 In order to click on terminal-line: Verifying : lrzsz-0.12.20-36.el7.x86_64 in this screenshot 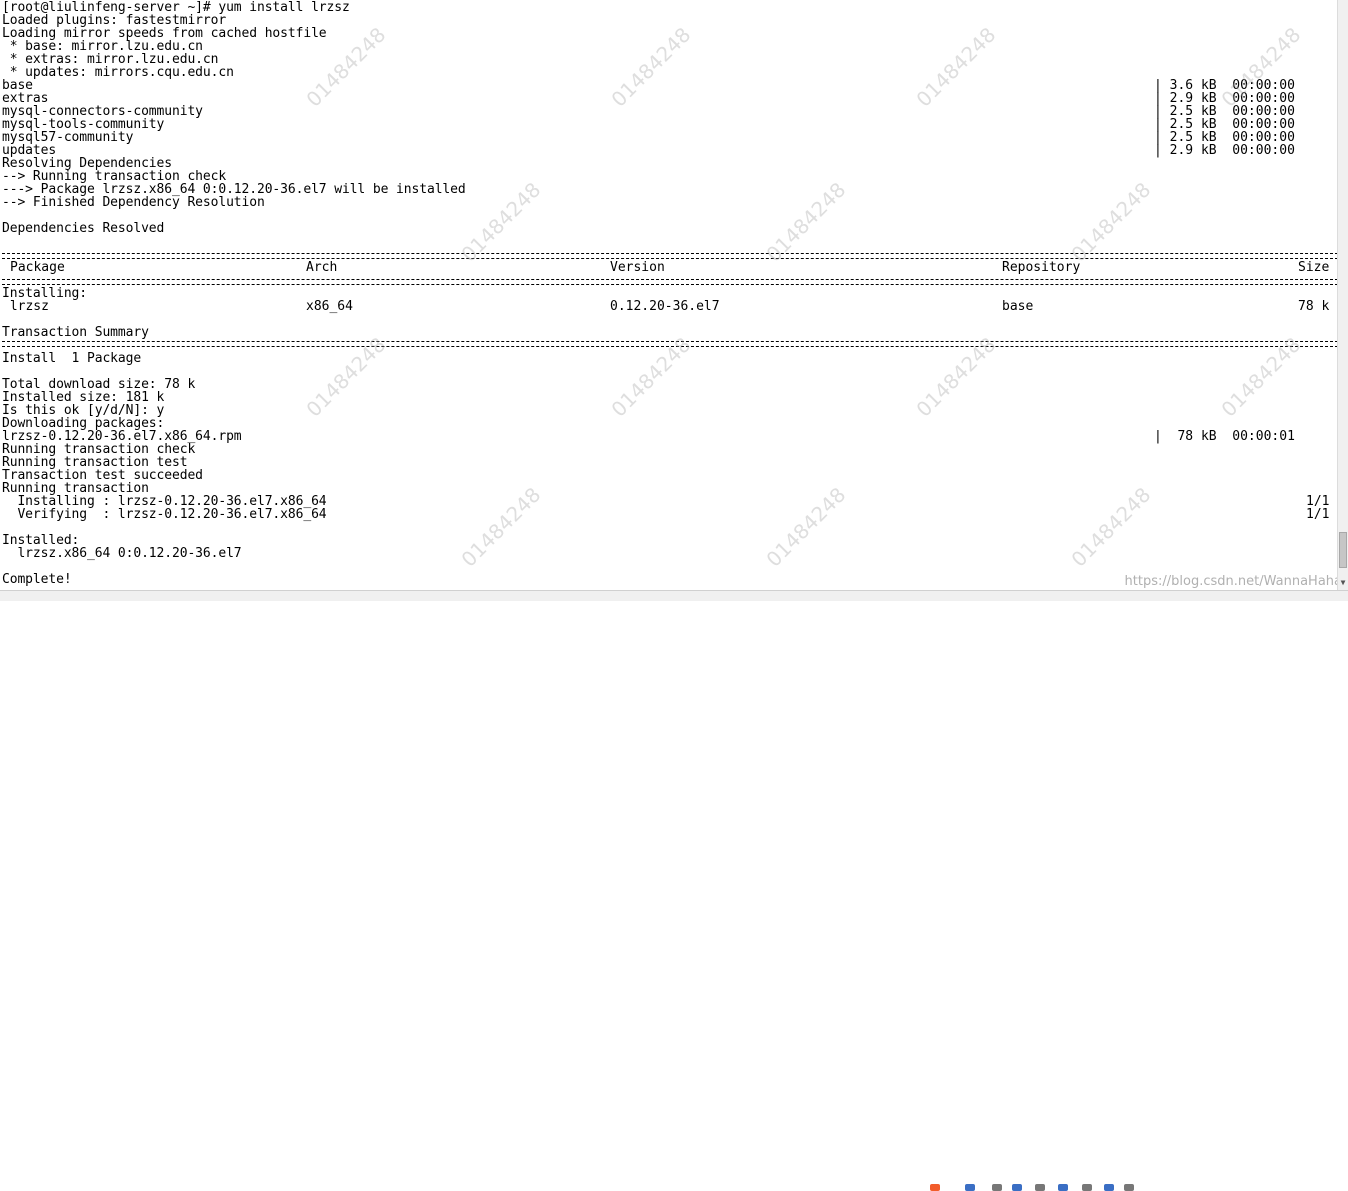, I will do `click(164, 514)`.